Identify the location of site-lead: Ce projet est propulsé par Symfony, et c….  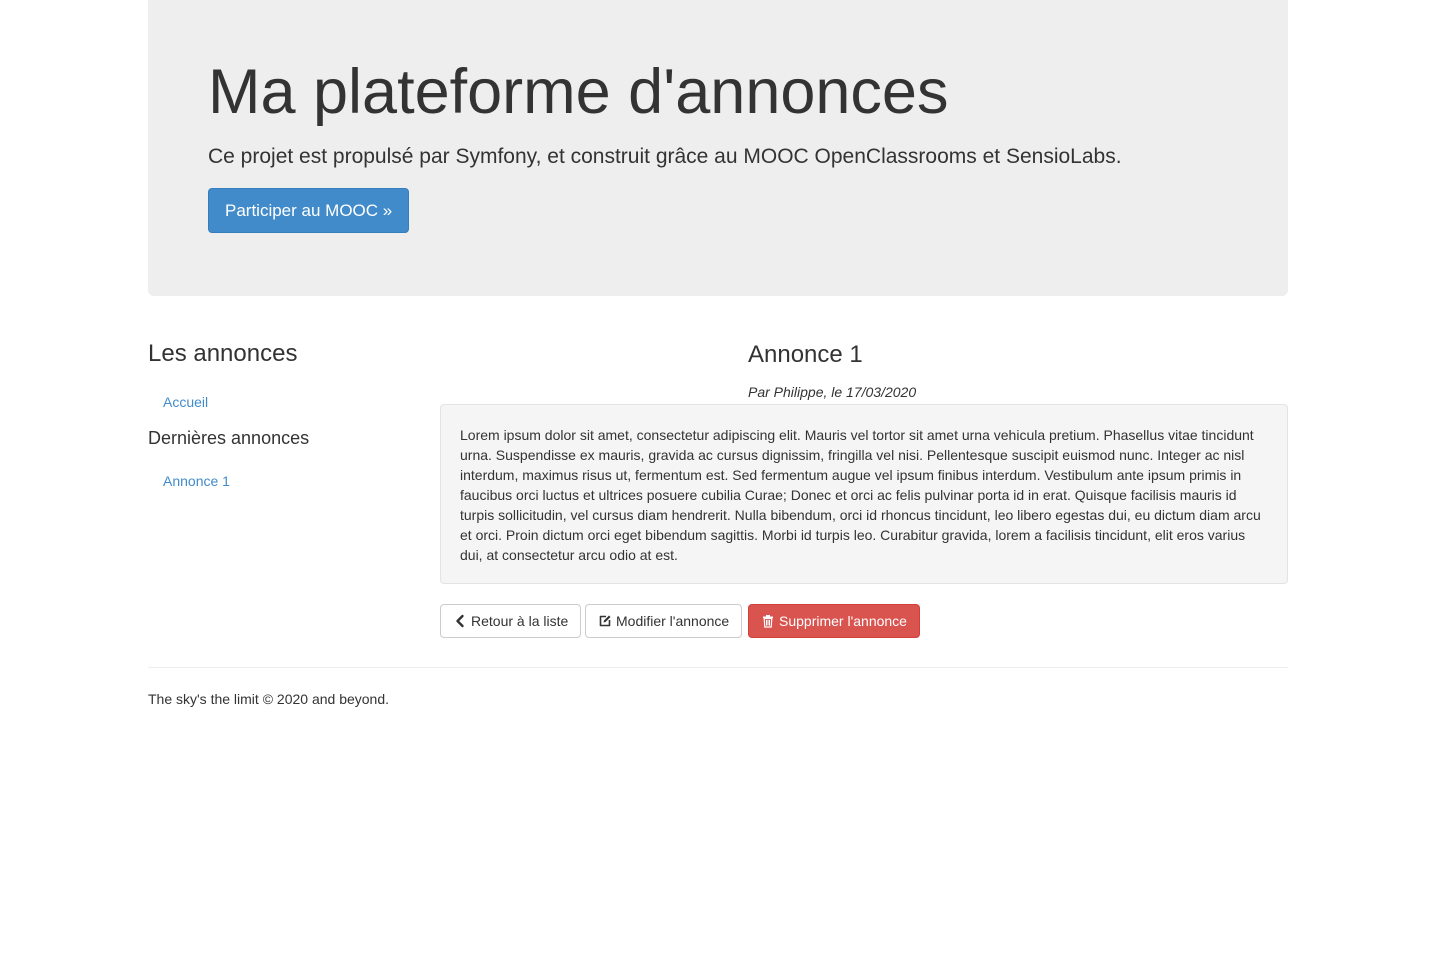
(665, 156).